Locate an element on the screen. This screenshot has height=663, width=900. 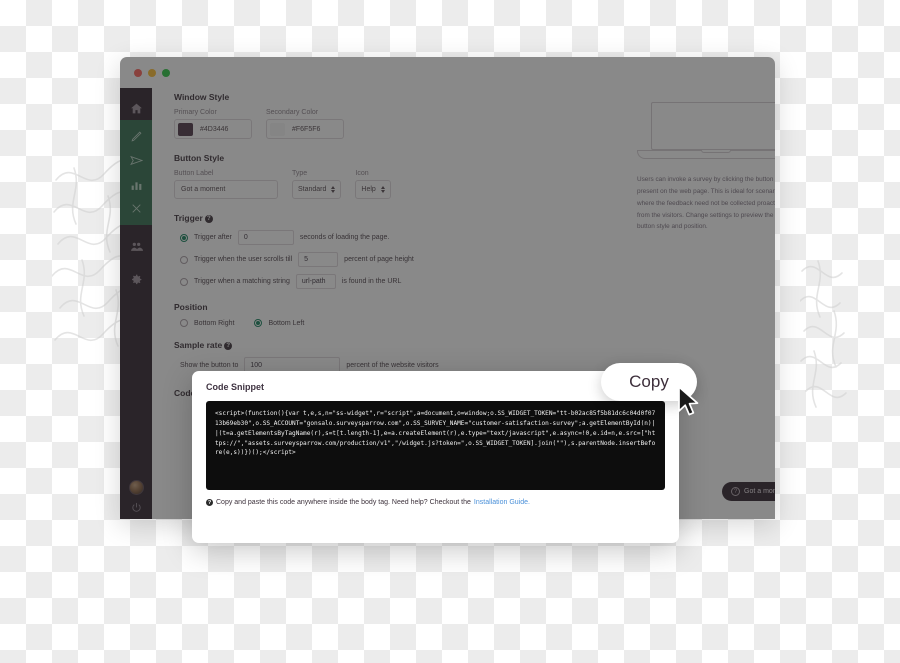
info-icon: ? is located at coordinates (209, 502).